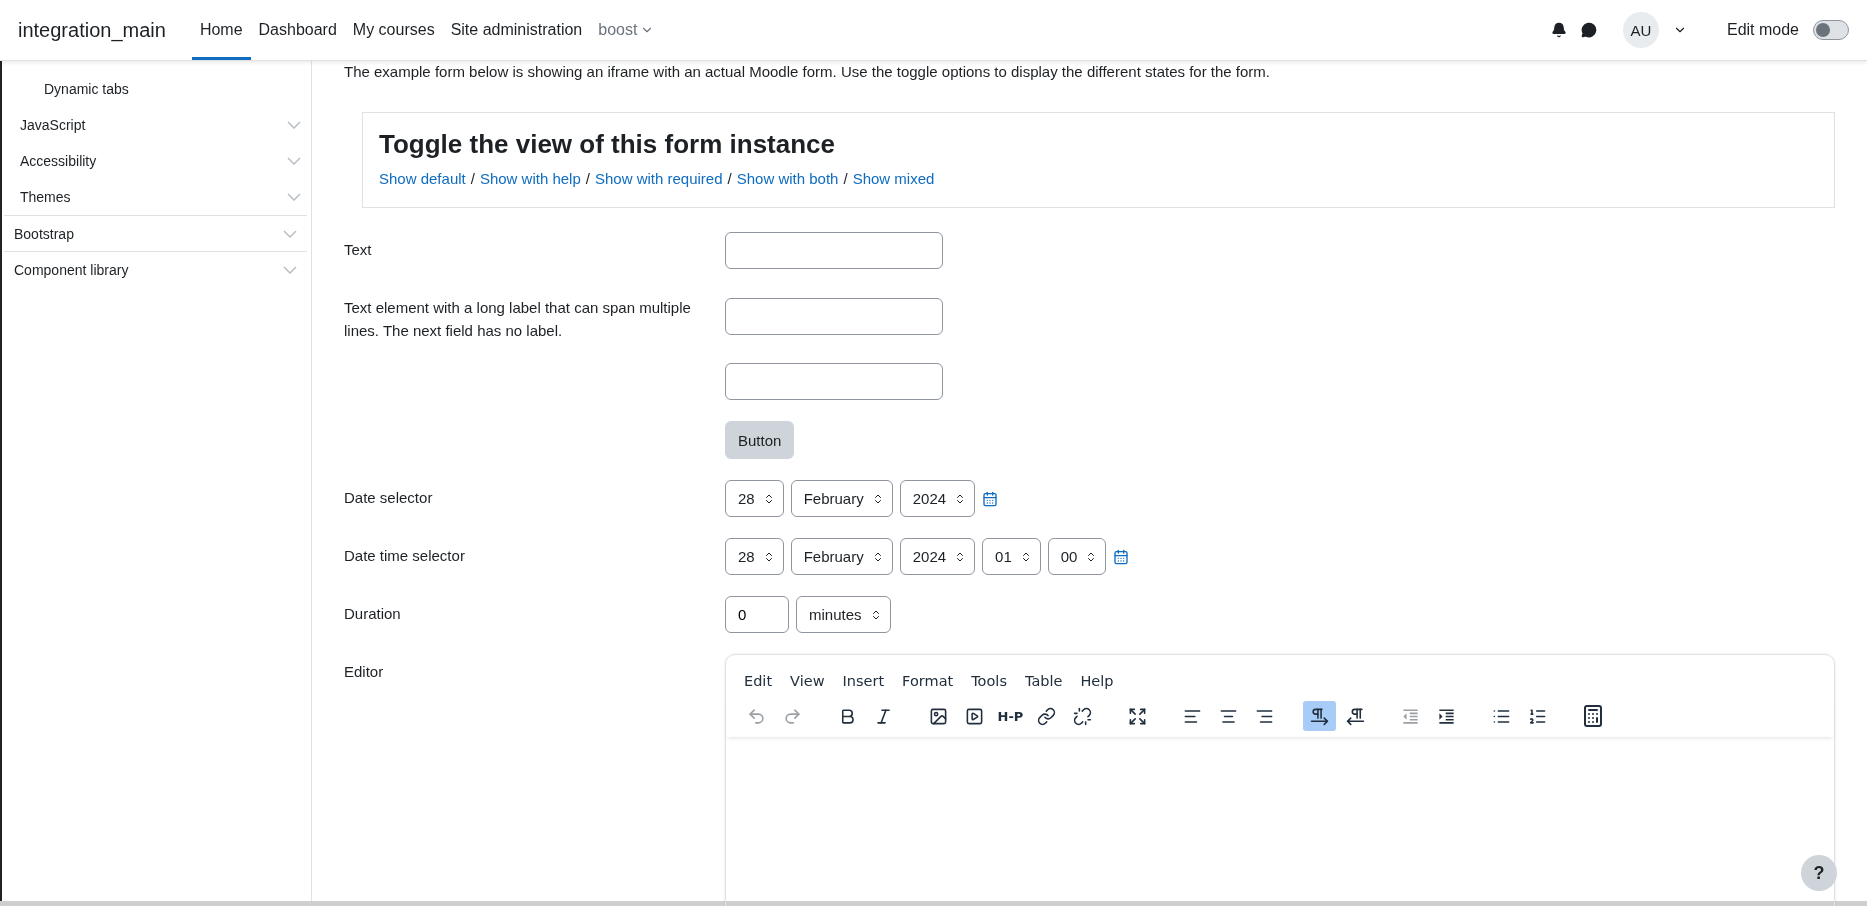 This screenshot has width=1867, height=906. I want to click on fullscreen-icon, so click(1137, 716).